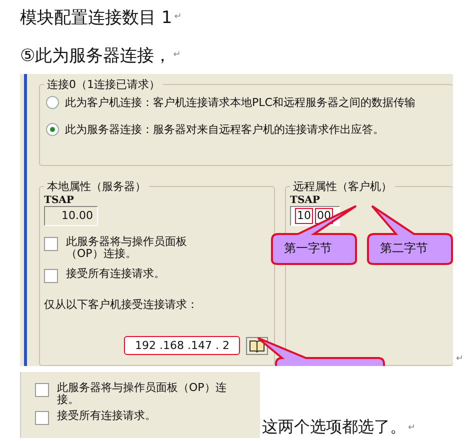 This screenshot has height=441, width=476. What do you see at coordinates (240, 102) in the screenshot?
I see `radio-label: 此为客户机连接：客户机连接请求本地PLC和远程服务器之间的数据传输` at bounding box center [240, 102].